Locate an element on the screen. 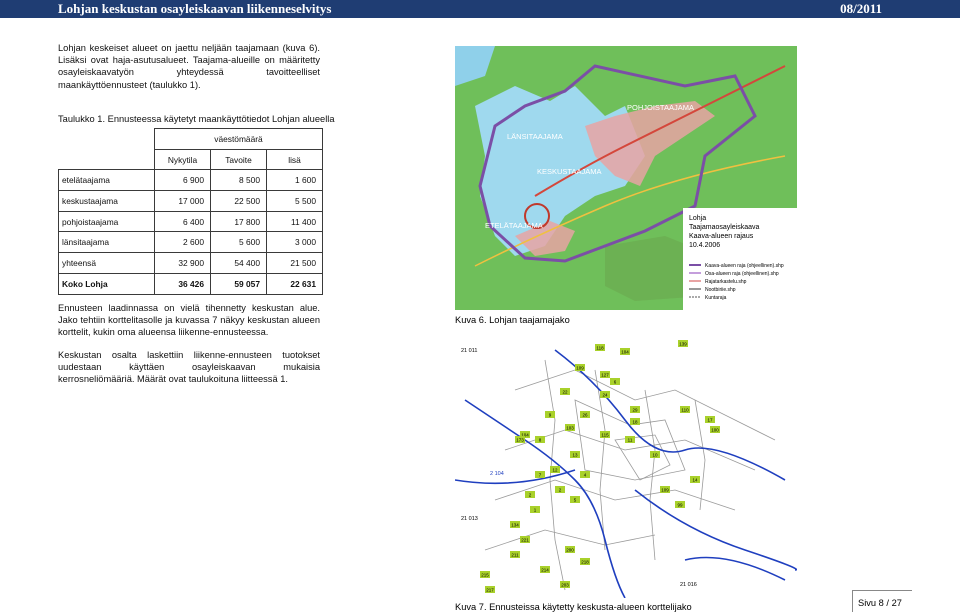 The image size is (960, 613). cell: 8 500 is located at coordinates (238, 180).